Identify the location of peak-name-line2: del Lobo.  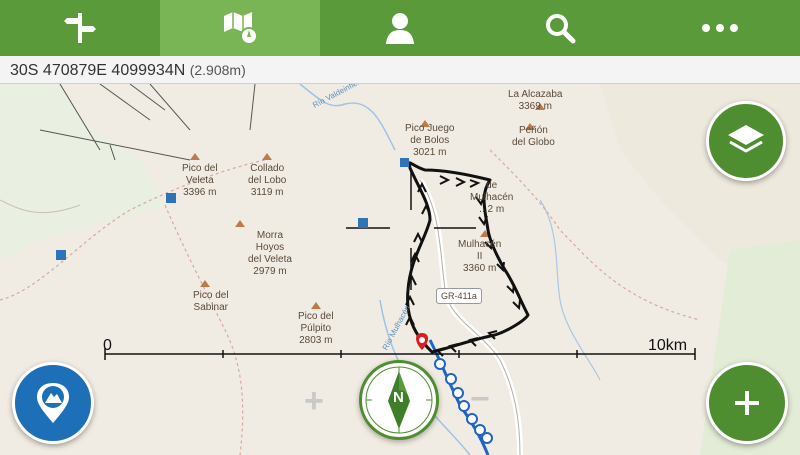
(267, 180).